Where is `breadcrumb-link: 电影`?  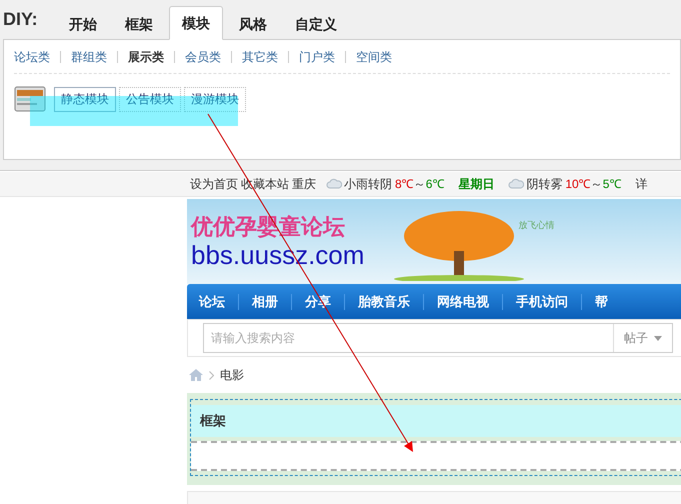 breadcrumb-link: 电影 is located at coordinates (232, 375).